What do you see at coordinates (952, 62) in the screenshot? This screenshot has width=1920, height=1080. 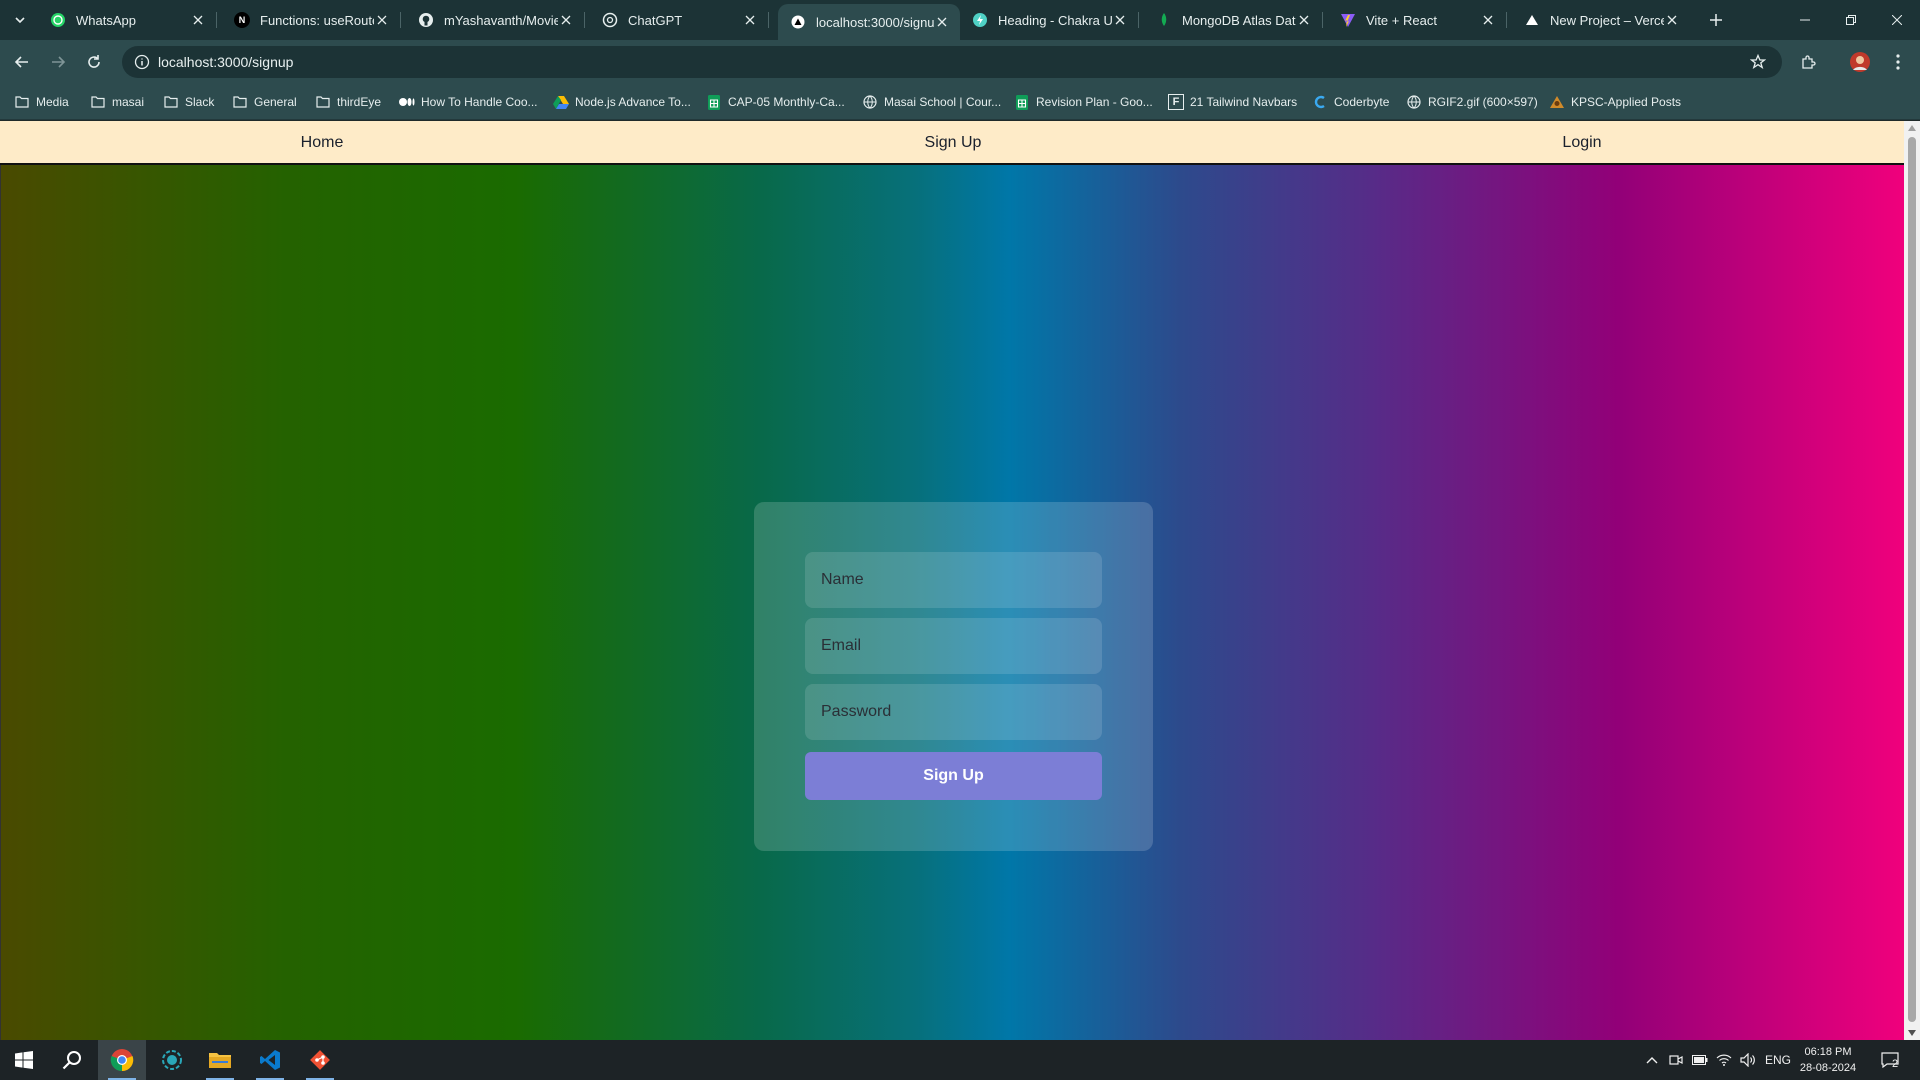 I see `address-bar: localhost:3000/signup` at bounding box center [952, 62].